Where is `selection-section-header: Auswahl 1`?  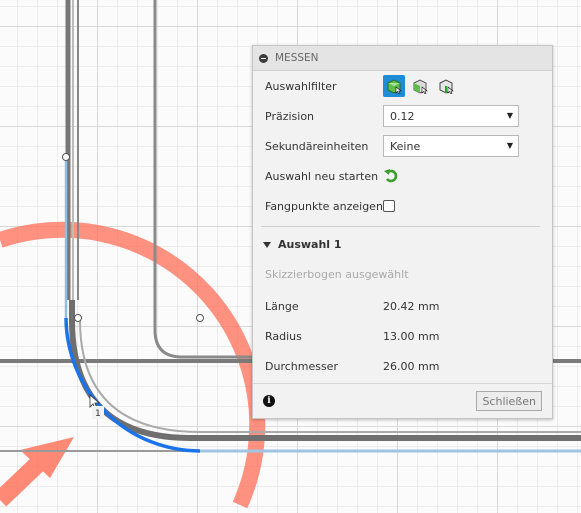 selection-section-header: Auswahl 1 is located at coordinates (302, 244).